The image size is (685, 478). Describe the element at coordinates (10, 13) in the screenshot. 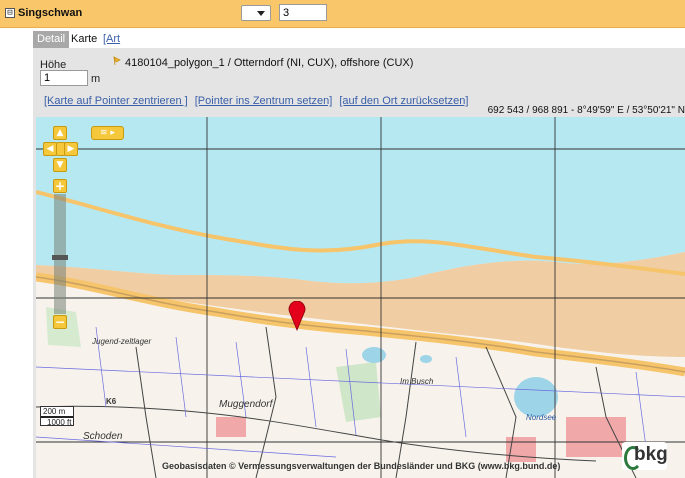

I see `collapse-toggle: ⊟` at that location.